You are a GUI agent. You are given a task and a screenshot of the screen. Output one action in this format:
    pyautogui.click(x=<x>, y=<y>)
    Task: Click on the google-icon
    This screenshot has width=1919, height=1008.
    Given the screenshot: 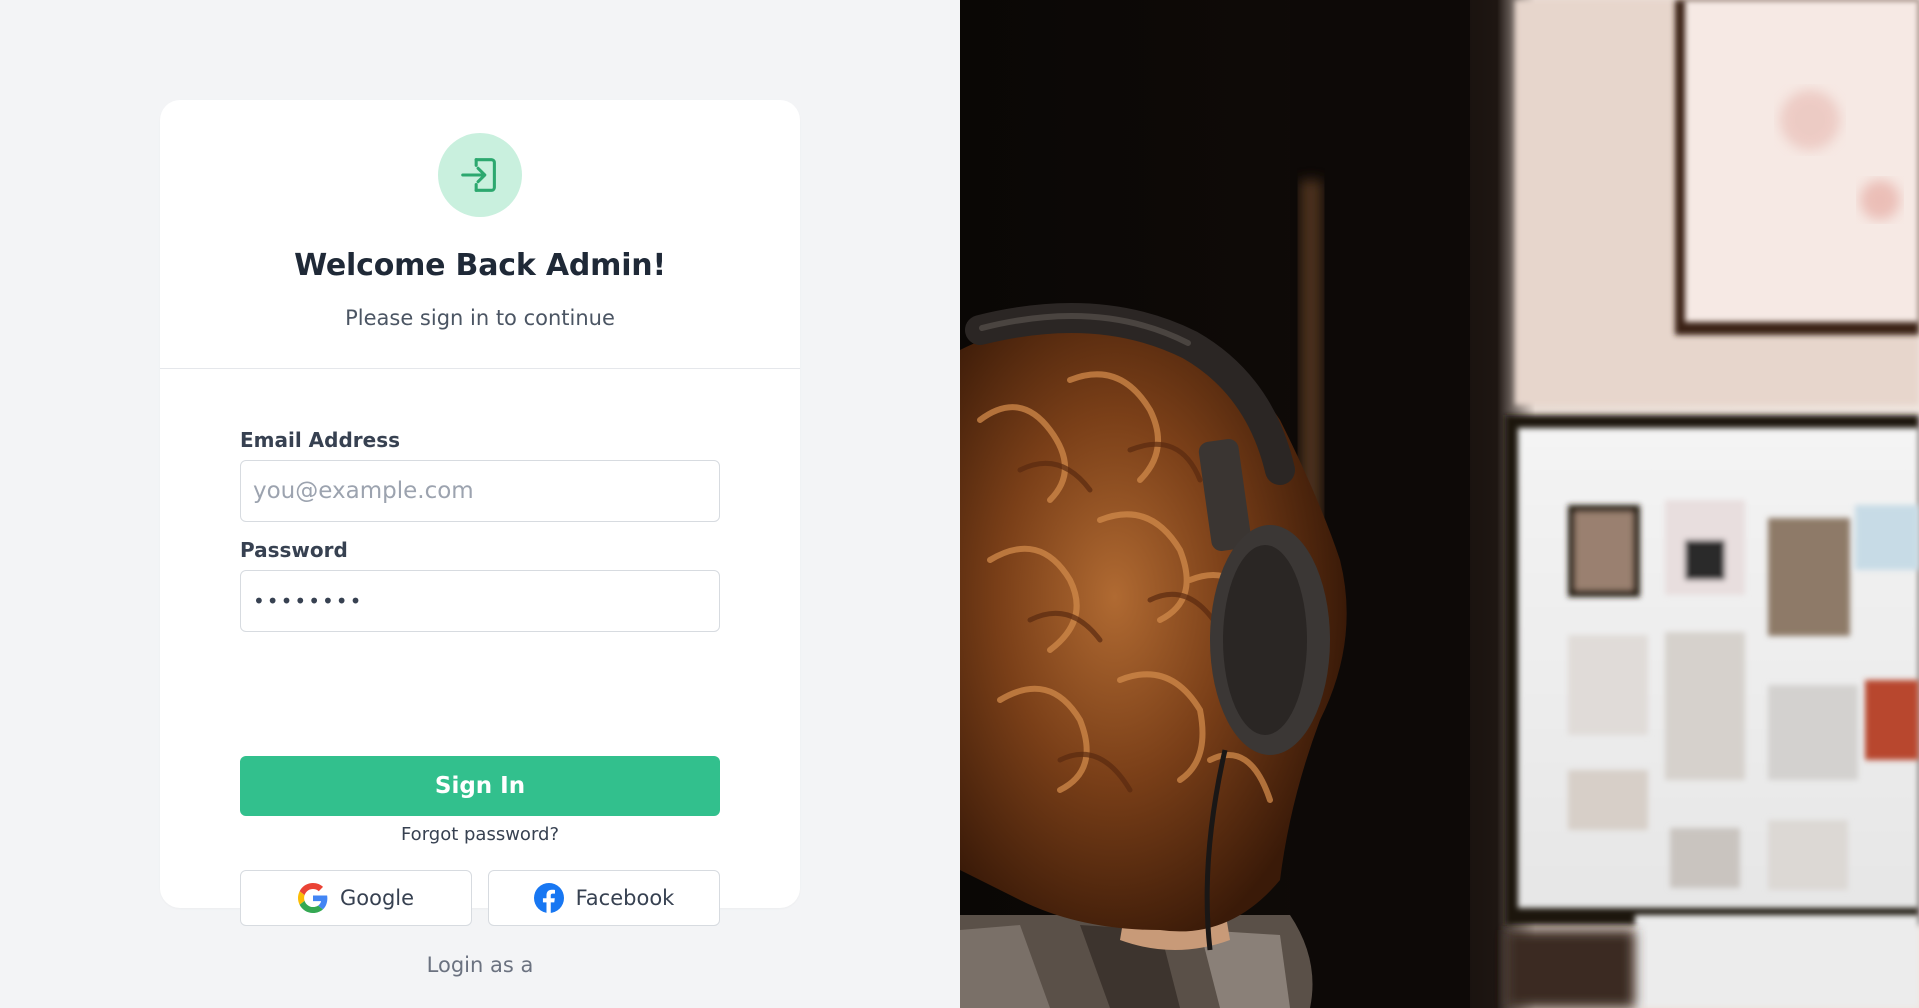 What is the action you would take?
    pyautogui.click(x=312, y=898)
    